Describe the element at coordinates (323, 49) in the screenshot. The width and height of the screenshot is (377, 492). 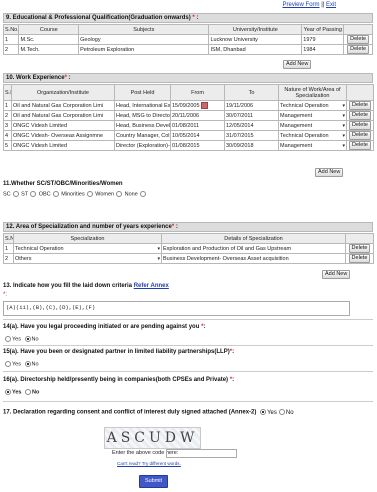
I see `year-input: 1984` at that location.